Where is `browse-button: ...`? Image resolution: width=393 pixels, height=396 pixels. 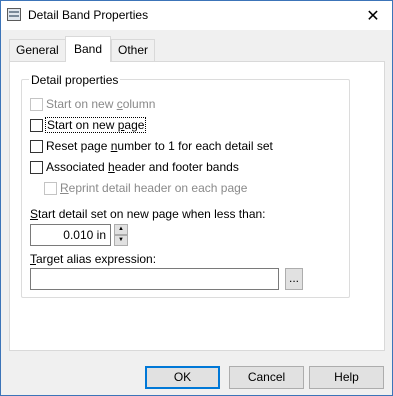
browse-button: ... is located at coordinates (294, 279).